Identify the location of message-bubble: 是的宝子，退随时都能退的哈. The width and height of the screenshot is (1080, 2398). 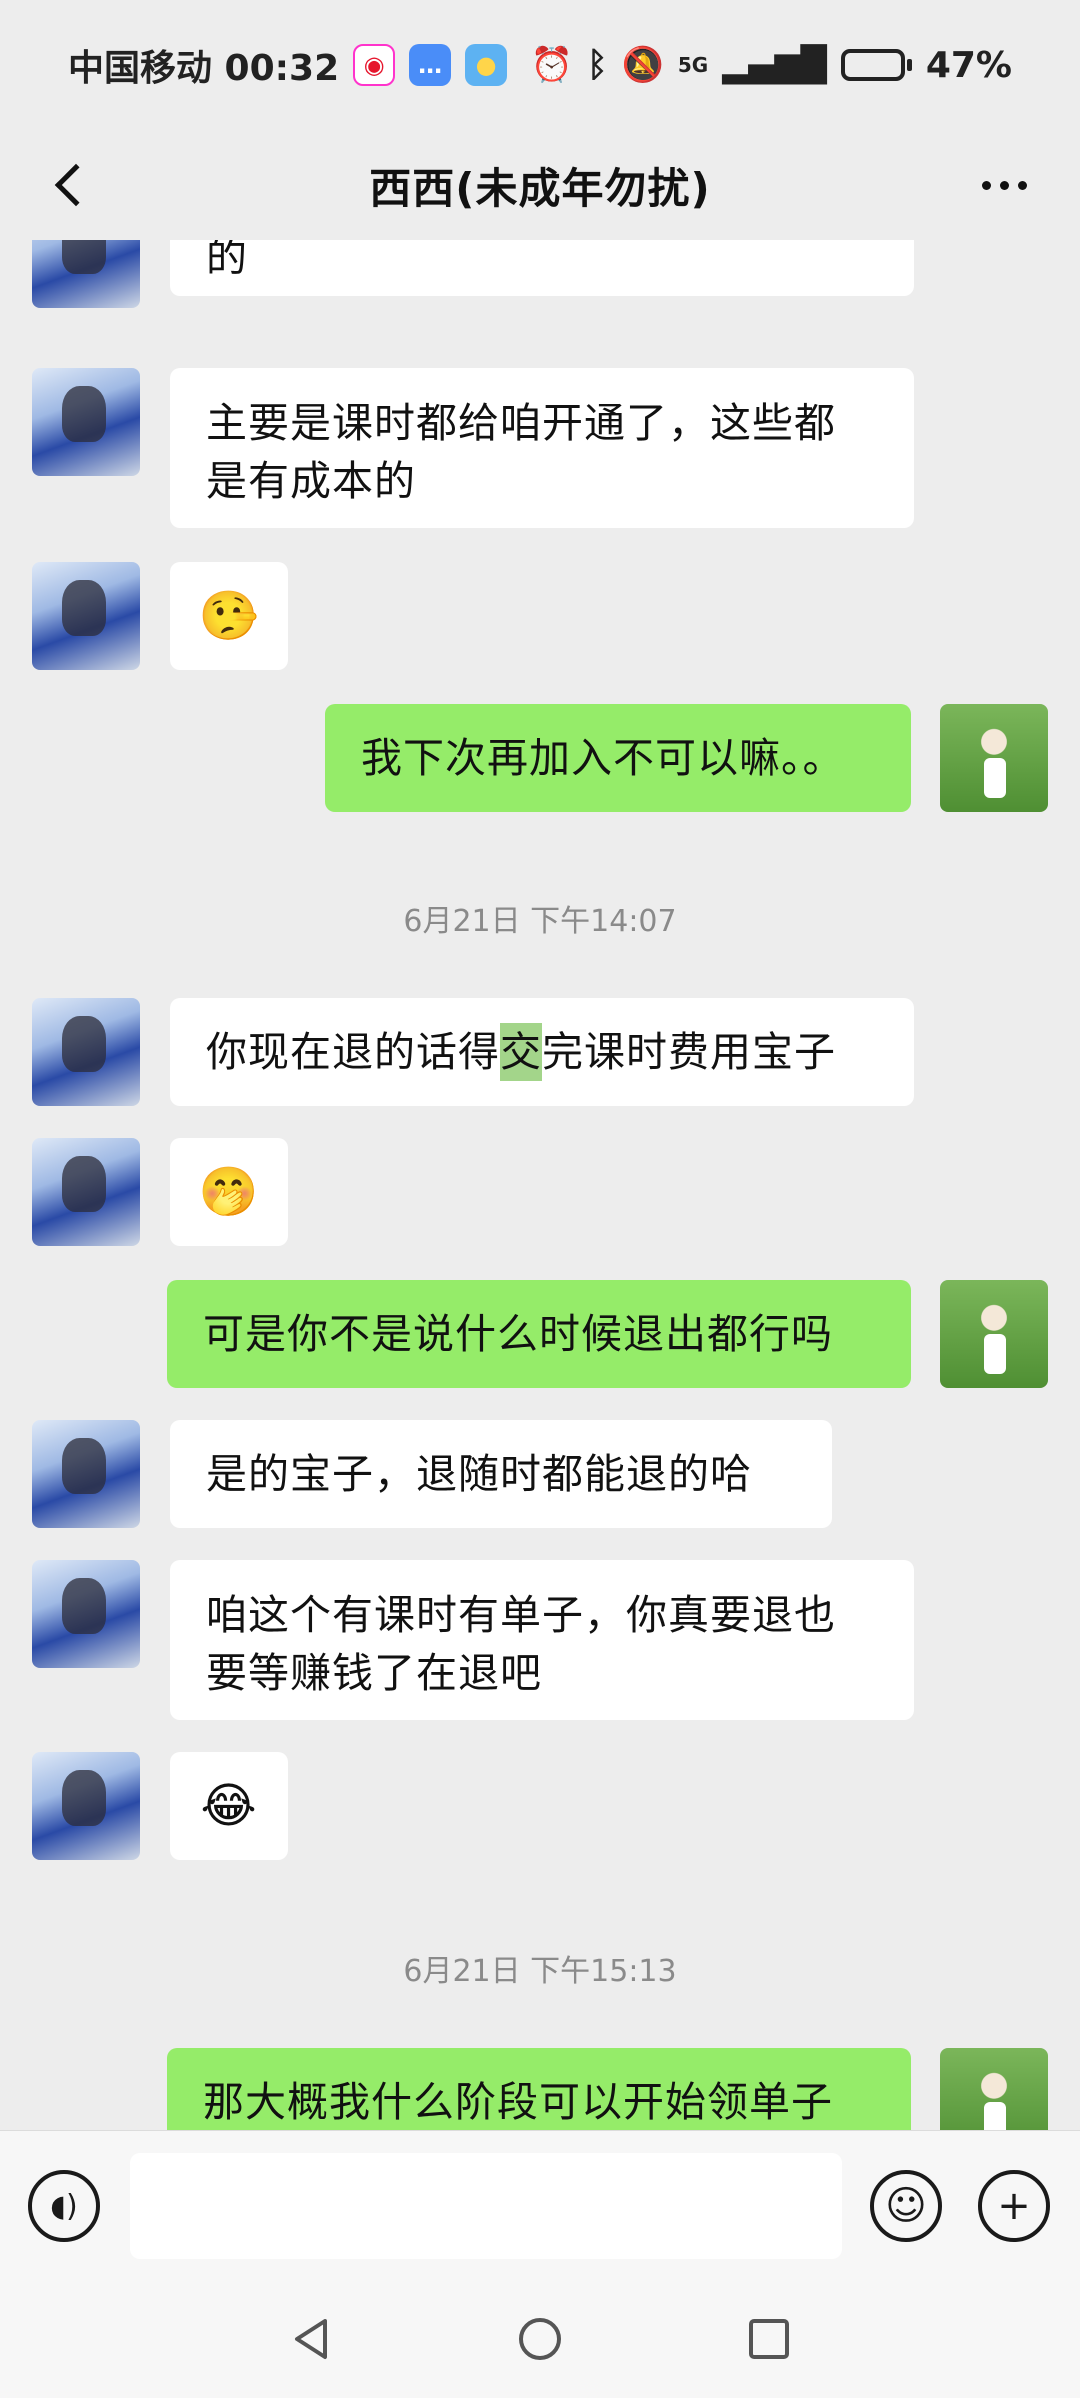
(501, 1474).